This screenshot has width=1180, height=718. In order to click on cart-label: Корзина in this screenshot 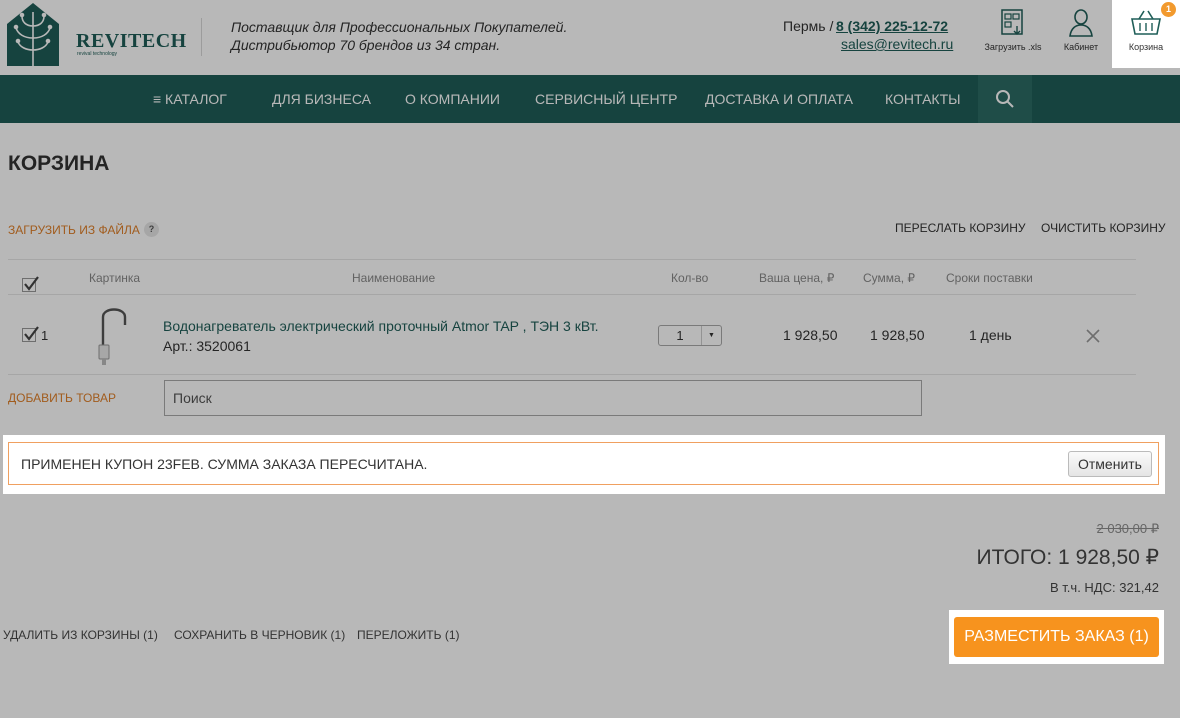, I will do `click(1146, 47)`.